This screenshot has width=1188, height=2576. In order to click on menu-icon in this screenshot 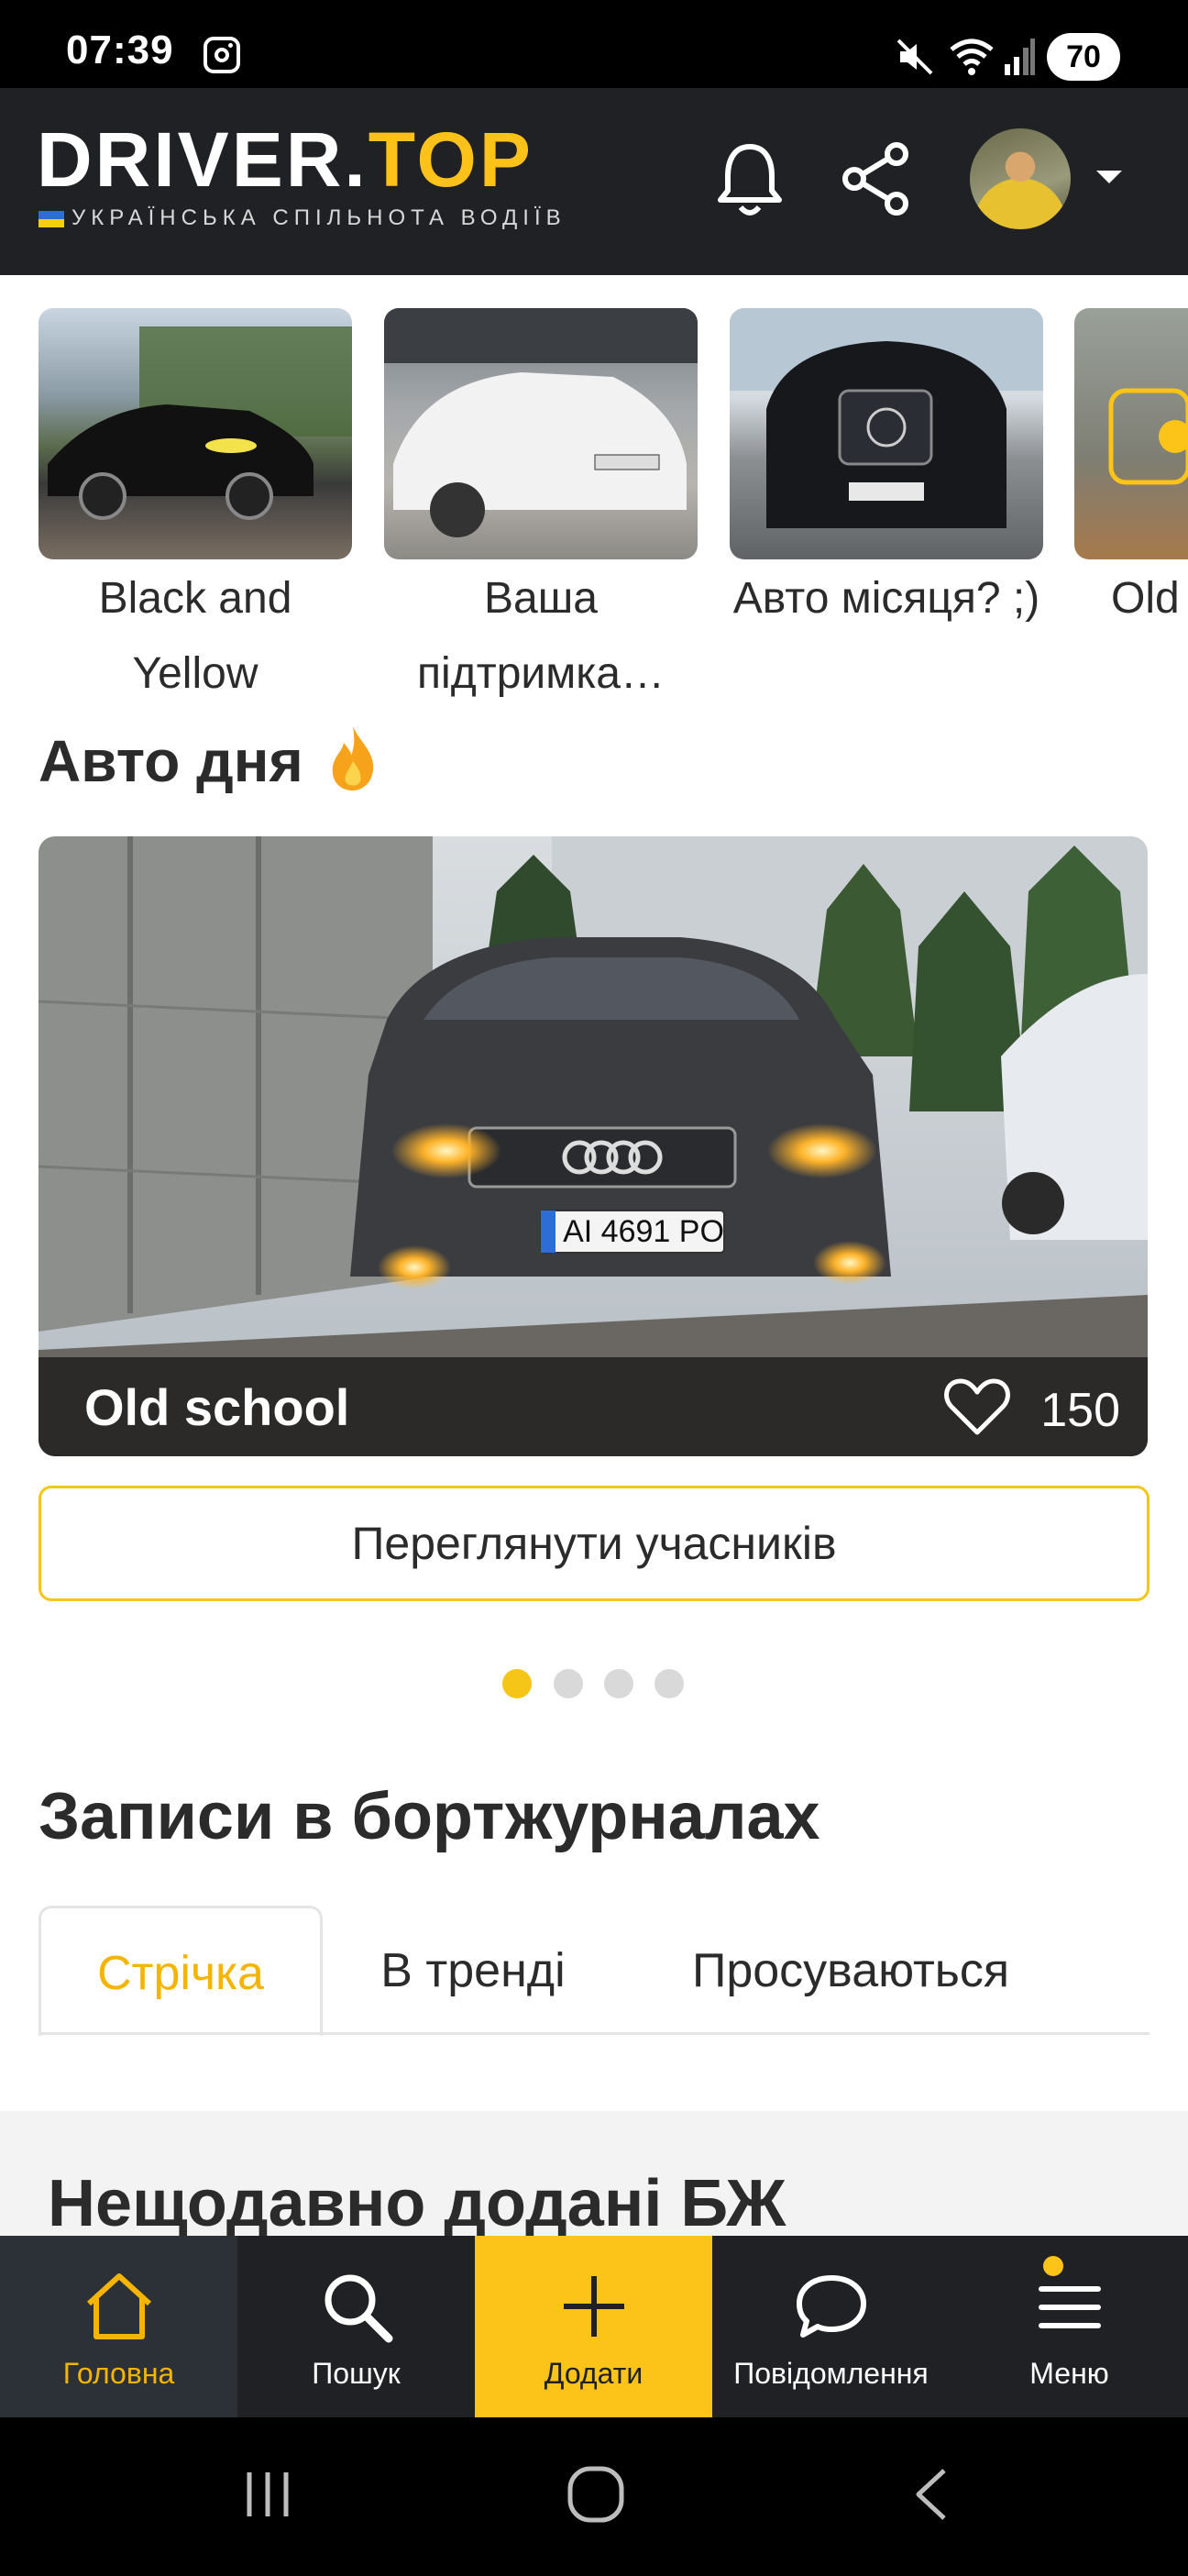, I will do `click(1070, 2307)`.